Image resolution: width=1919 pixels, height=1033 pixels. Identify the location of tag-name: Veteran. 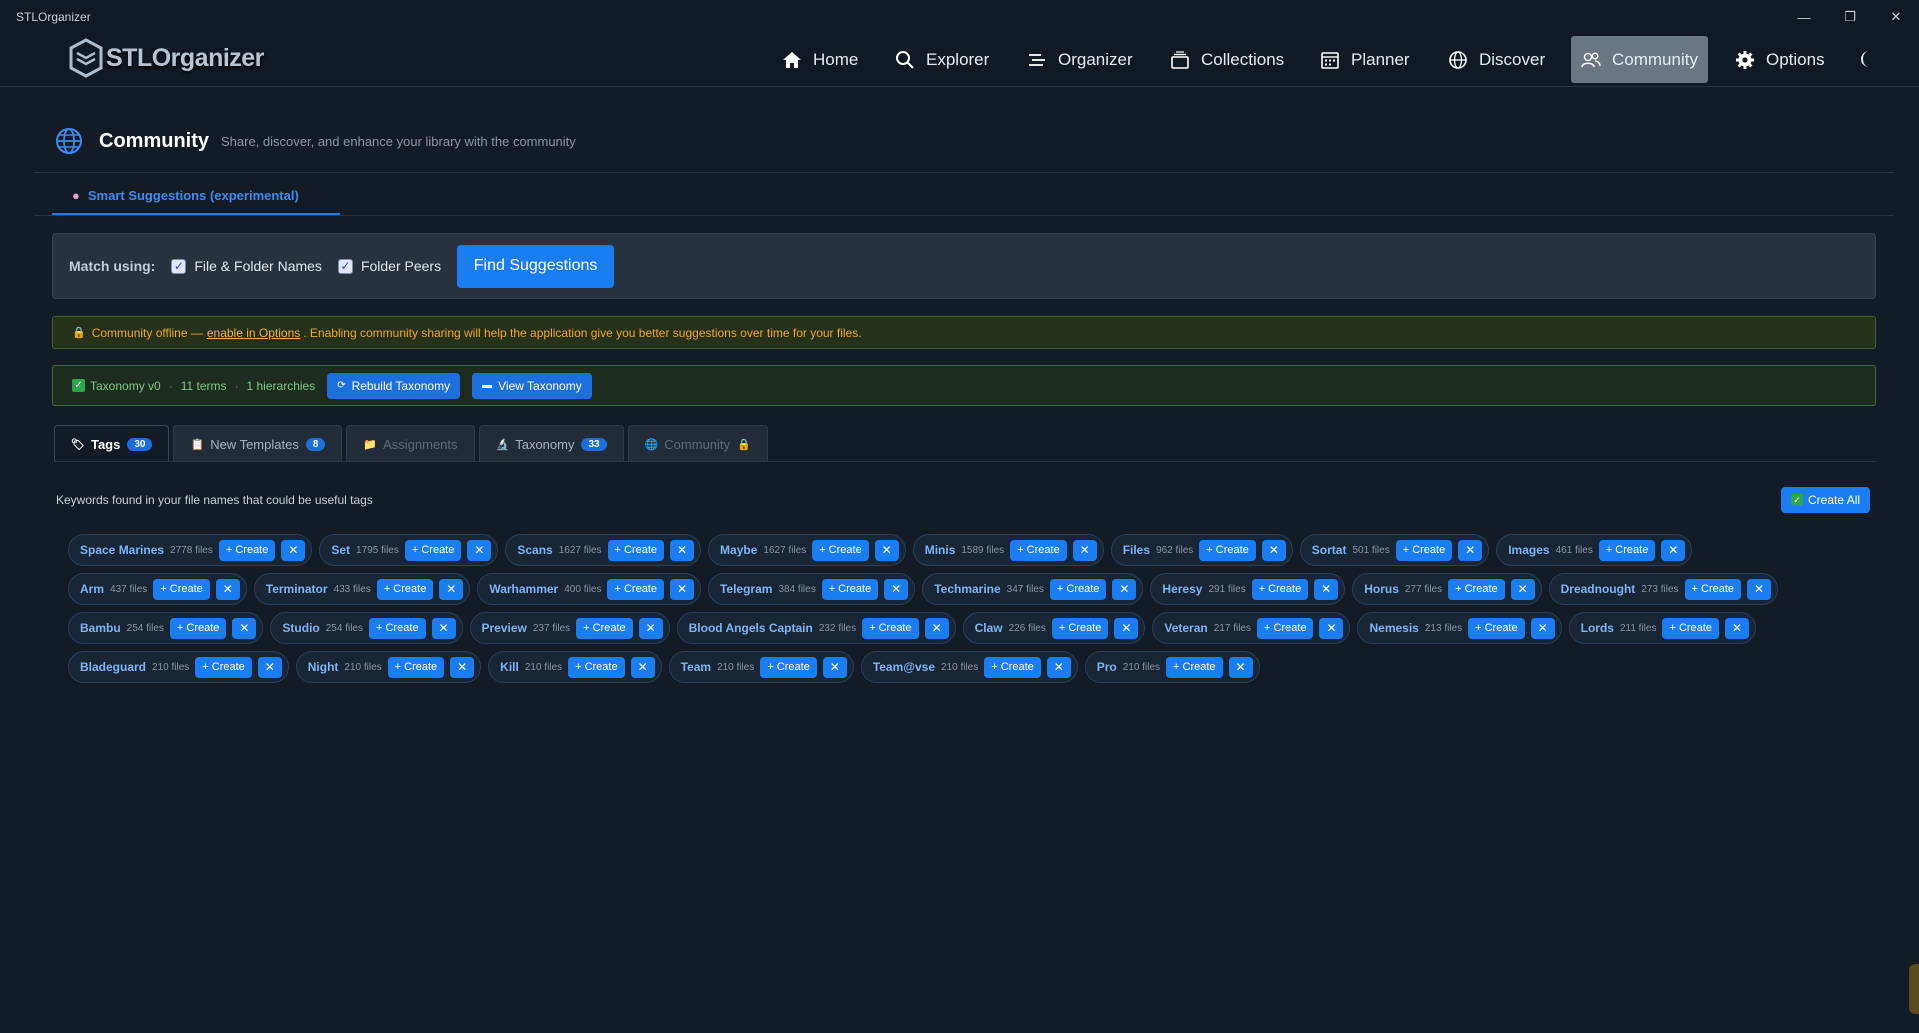
(1186, 628).